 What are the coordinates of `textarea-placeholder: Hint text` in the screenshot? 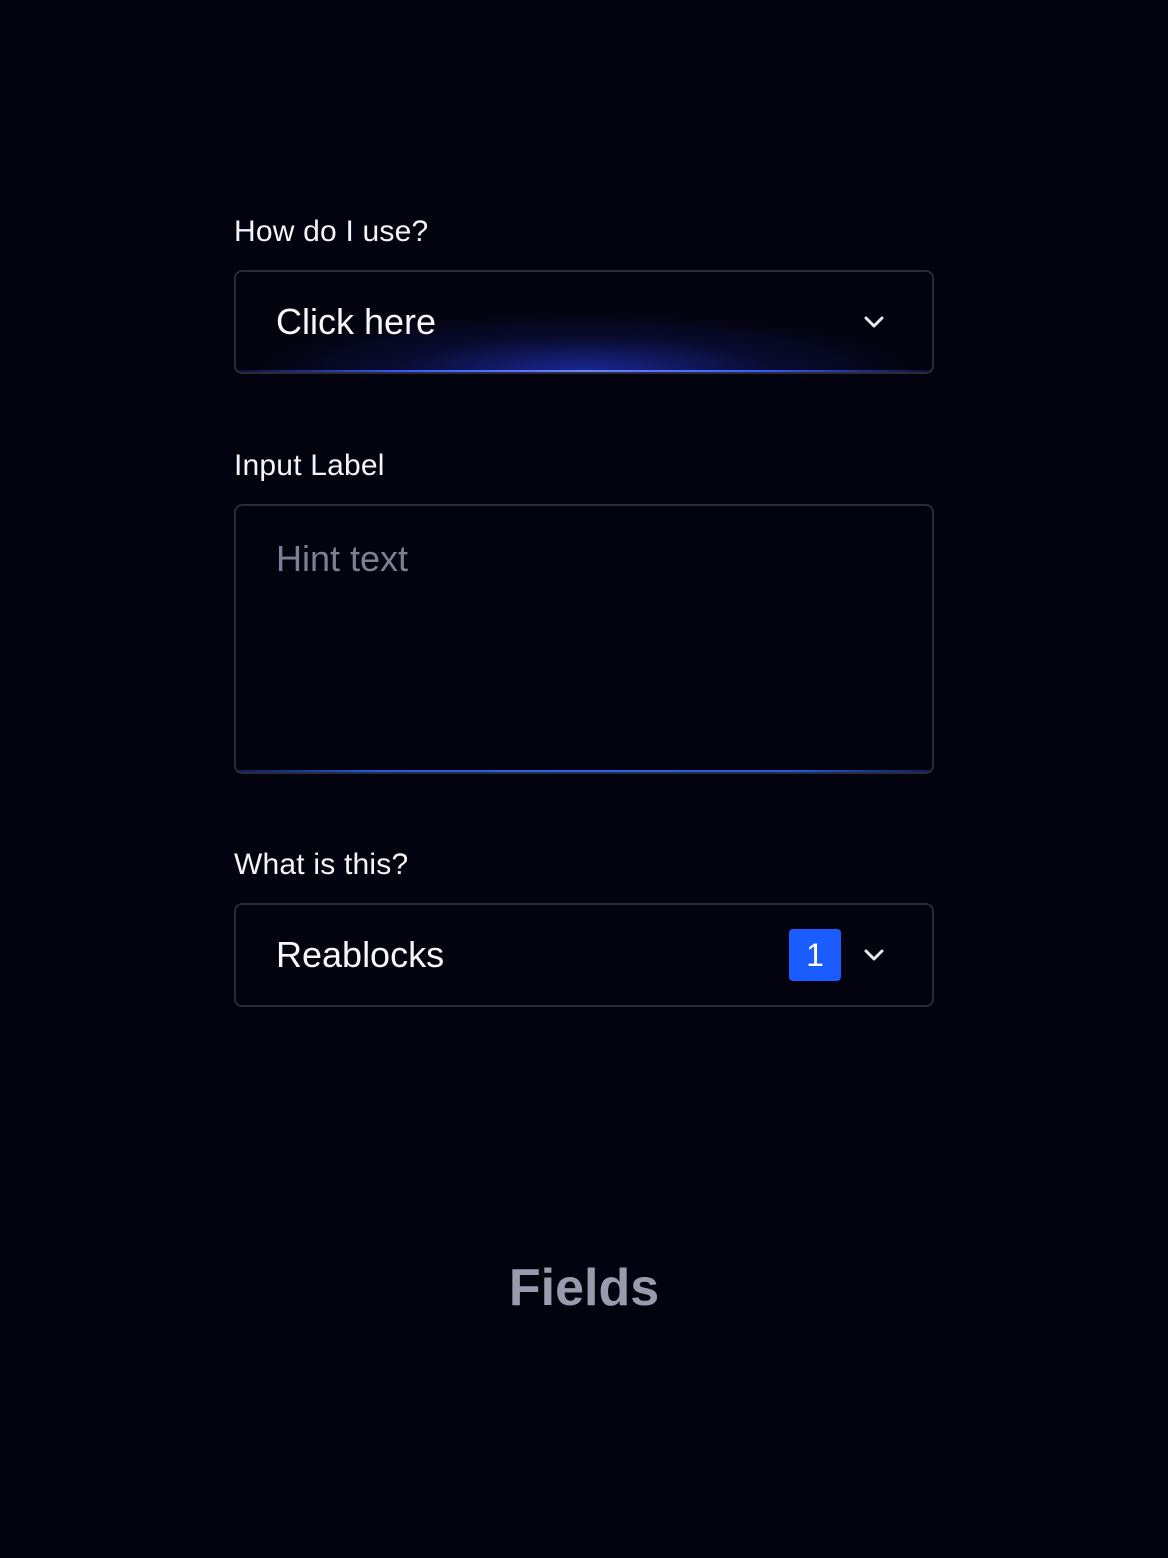 It's located at (342, 558).